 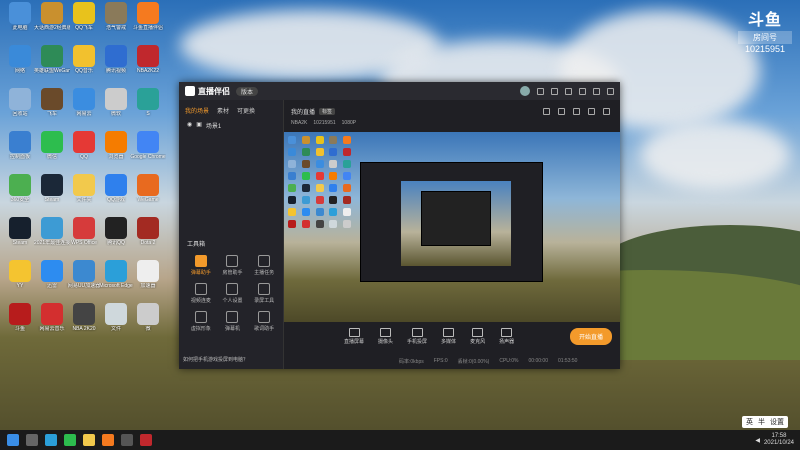 What do you see at coordinates (52, 16) in the screenshot?
I see `desktop-icon: 大话西游2经典版` at bounding box center [52, 16].